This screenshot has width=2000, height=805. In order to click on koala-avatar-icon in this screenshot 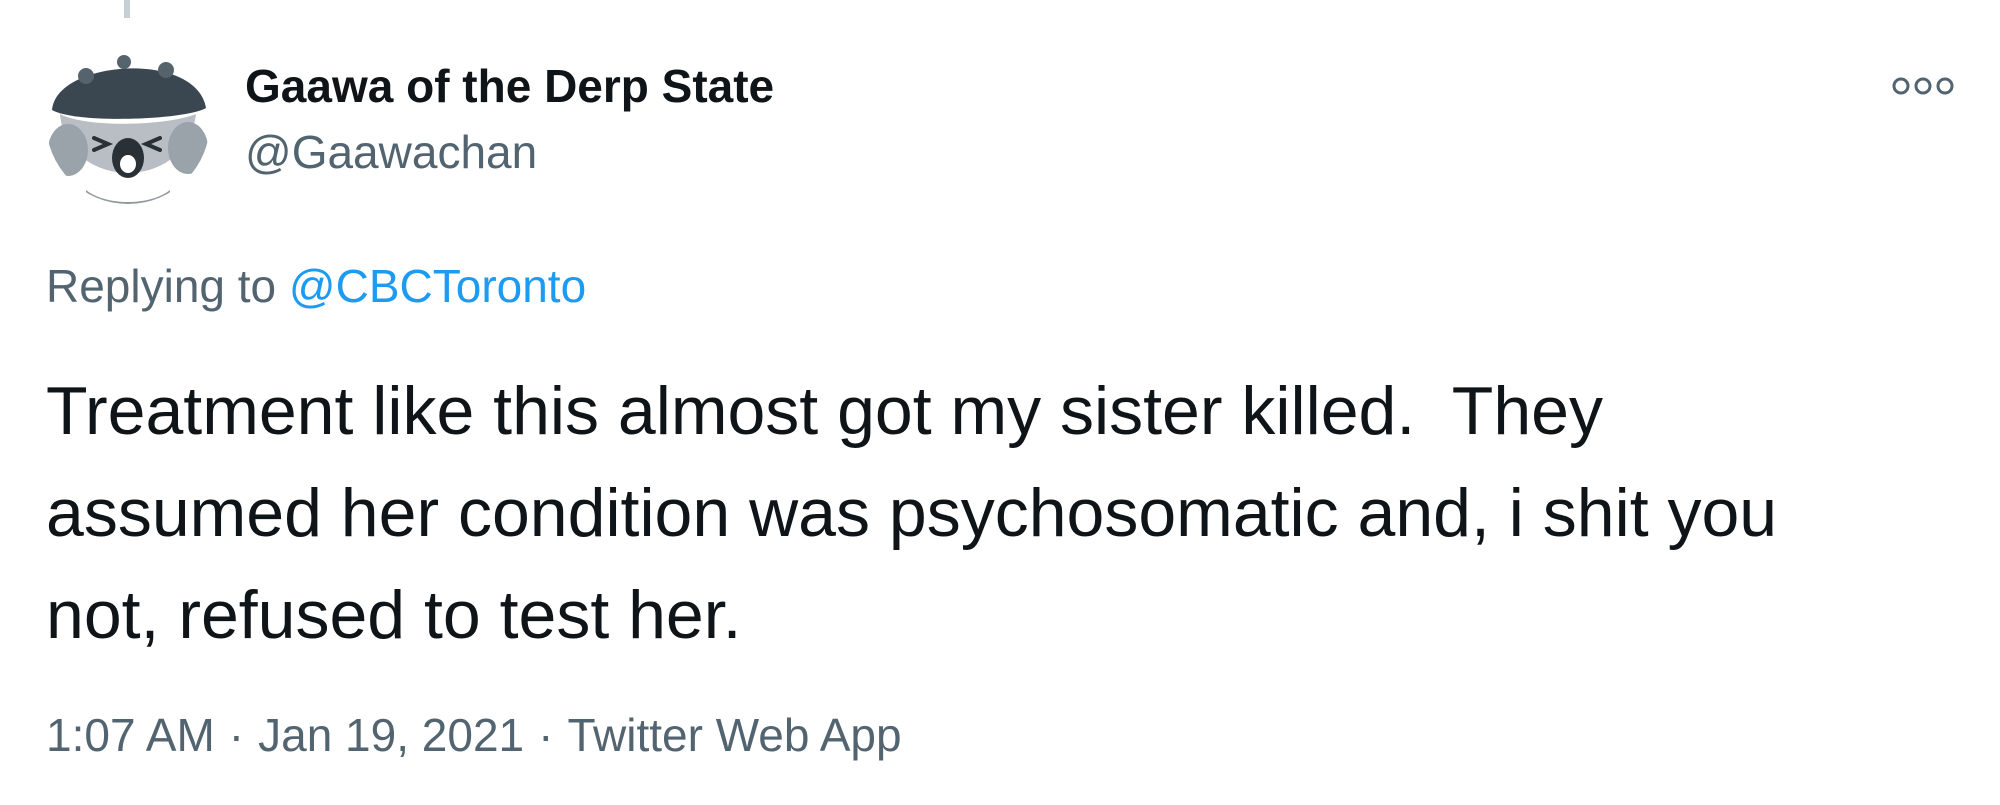, I will do `click(128, 122)`.